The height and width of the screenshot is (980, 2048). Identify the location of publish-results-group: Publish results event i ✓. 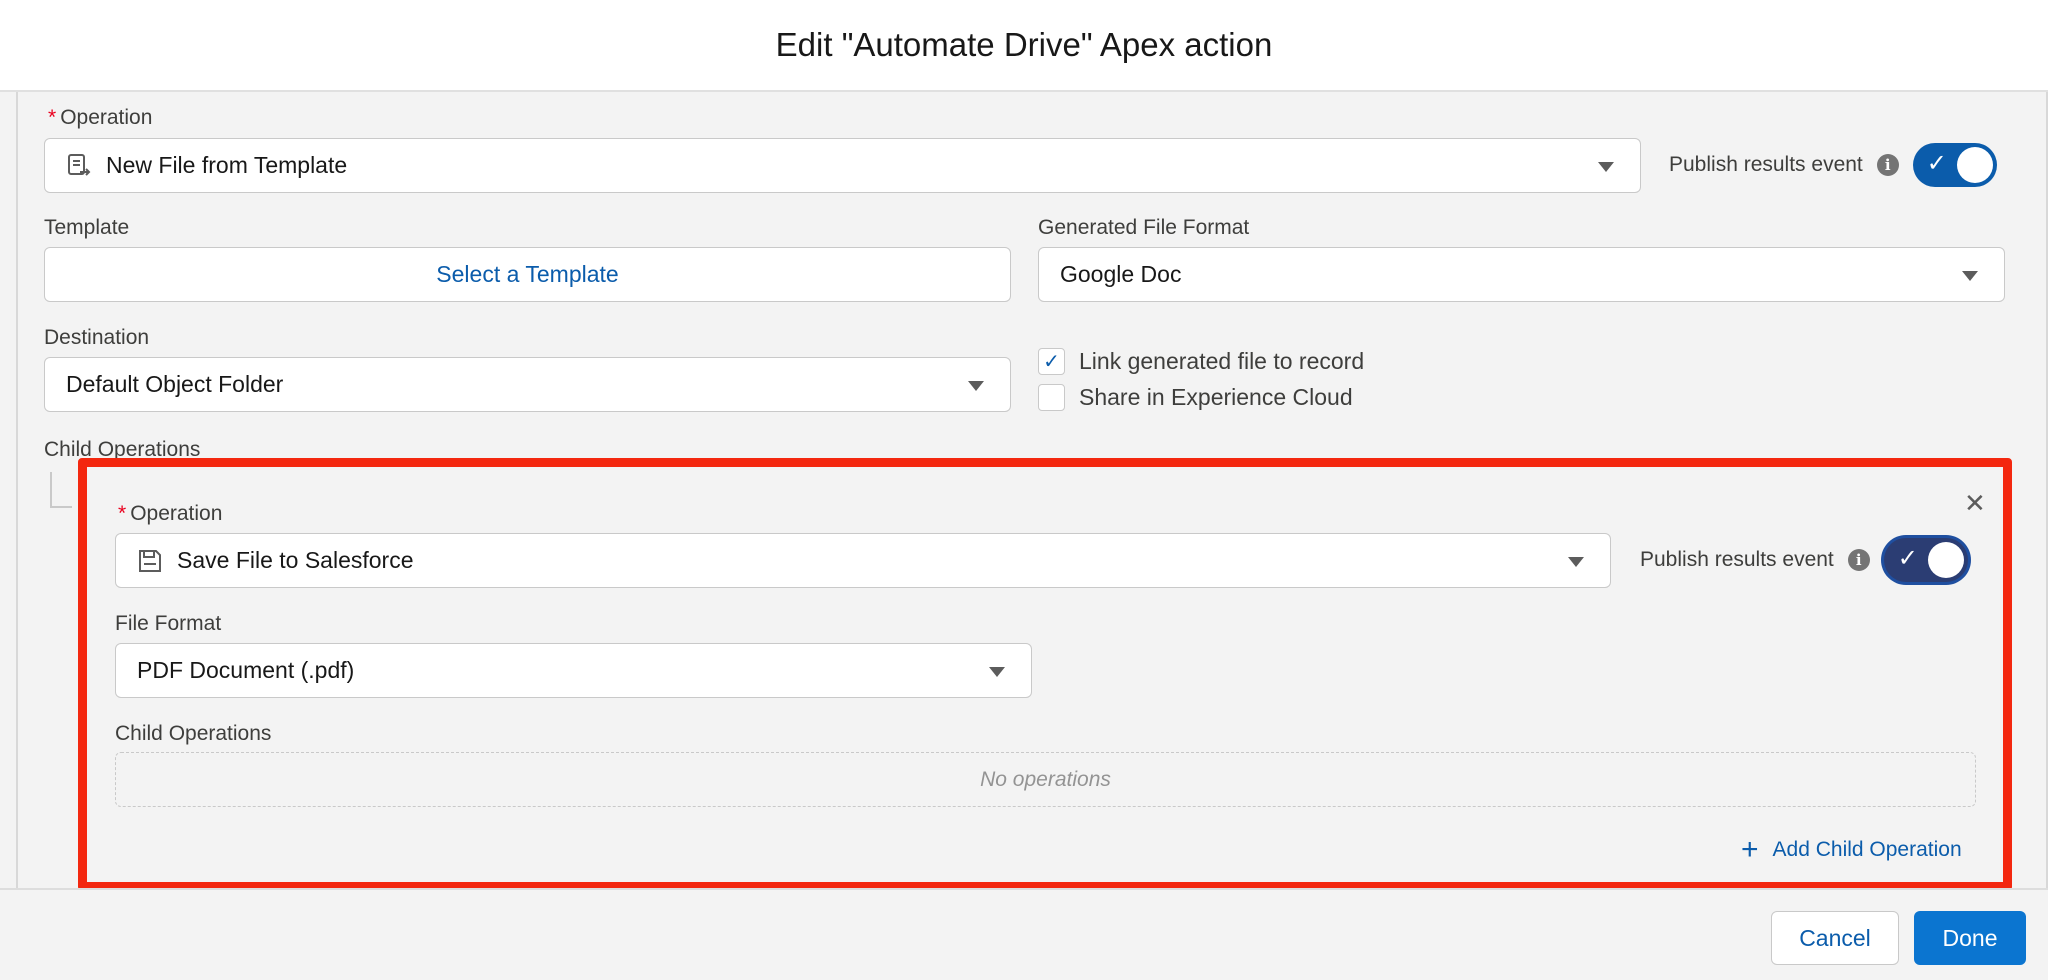
(1833, 165).